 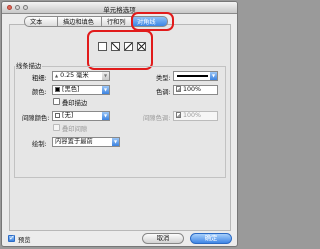 I want to click on type-dropdown-arrow-icon: ▼, so click(x=213, y=76).